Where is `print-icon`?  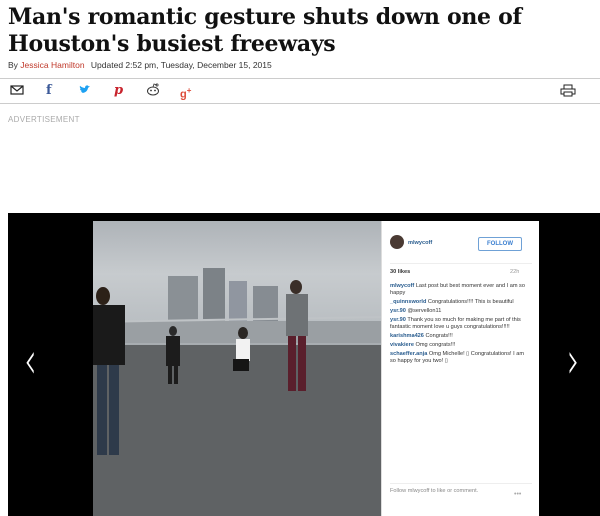 print-icon is located at coordinates (568, 92).